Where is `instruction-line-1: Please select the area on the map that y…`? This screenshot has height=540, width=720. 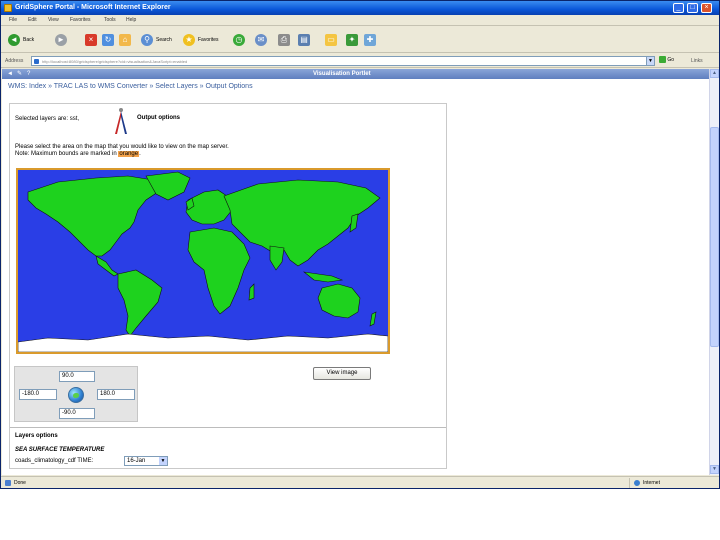
instruction-line-1: Please select the area on the map that y… is located at coordinates (122, 147).